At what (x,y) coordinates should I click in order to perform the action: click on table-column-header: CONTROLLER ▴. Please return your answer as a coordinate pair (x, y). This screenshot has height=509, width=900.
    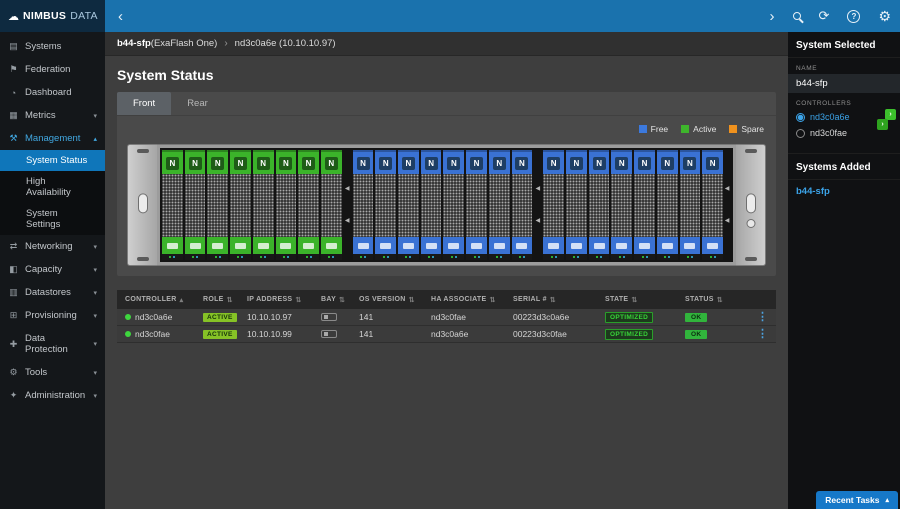
    Looking at the image, I should click on (164, 300).